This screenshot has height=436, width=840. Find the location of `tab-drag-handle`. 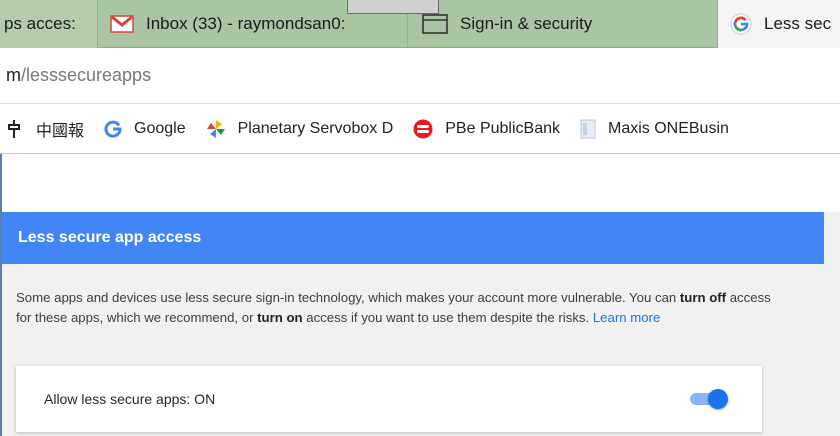

tab-drag-handle is located at coordinates (393, 7).